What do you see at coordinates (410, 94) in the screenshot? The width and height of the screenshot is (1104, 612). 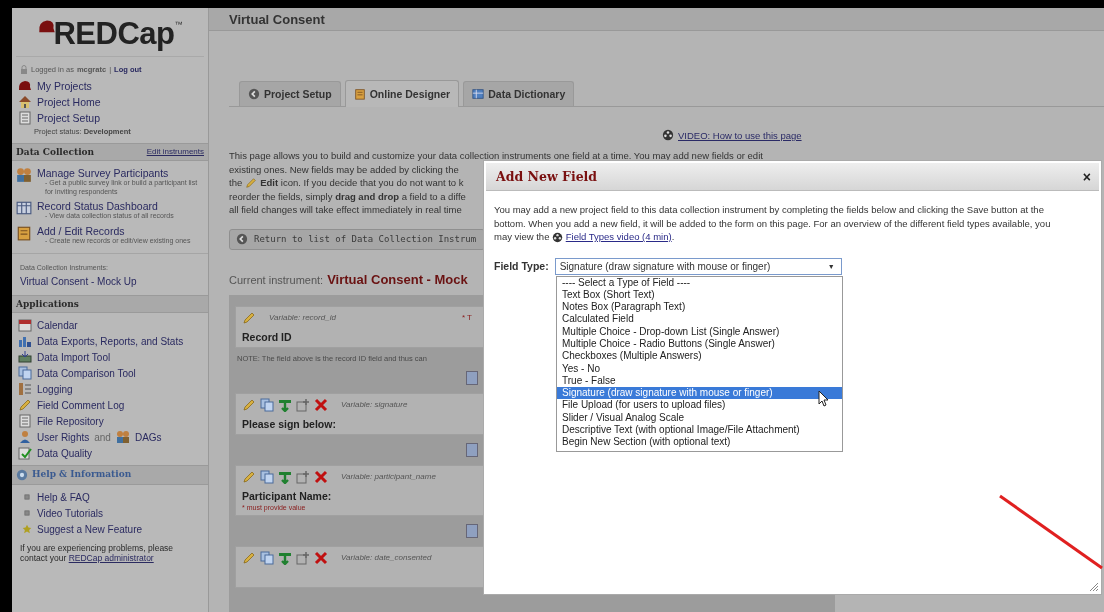 I see `tab-label: Online Designer` at bounding box center [410, 94].